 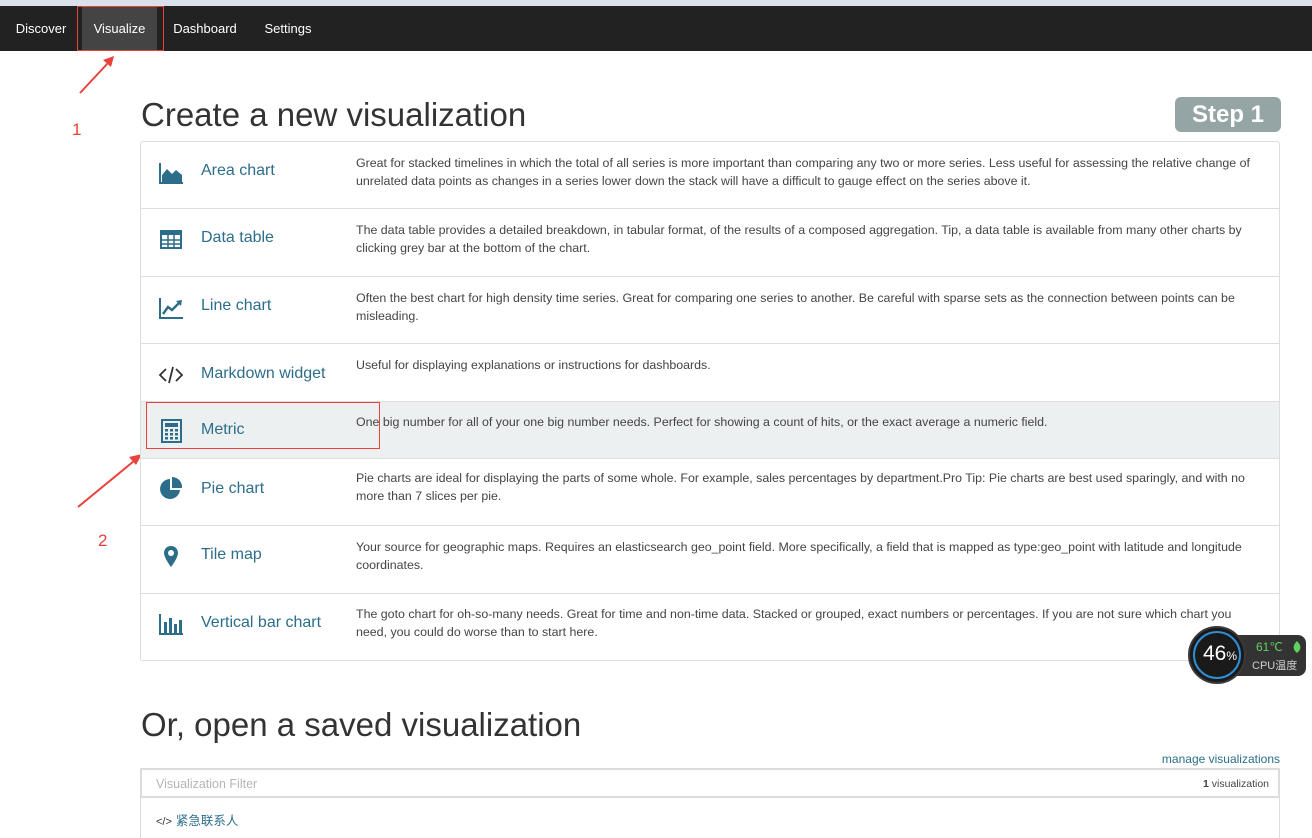 I want to click on create-visualization-title: Create a new visualization, so click(x=334, y=114).